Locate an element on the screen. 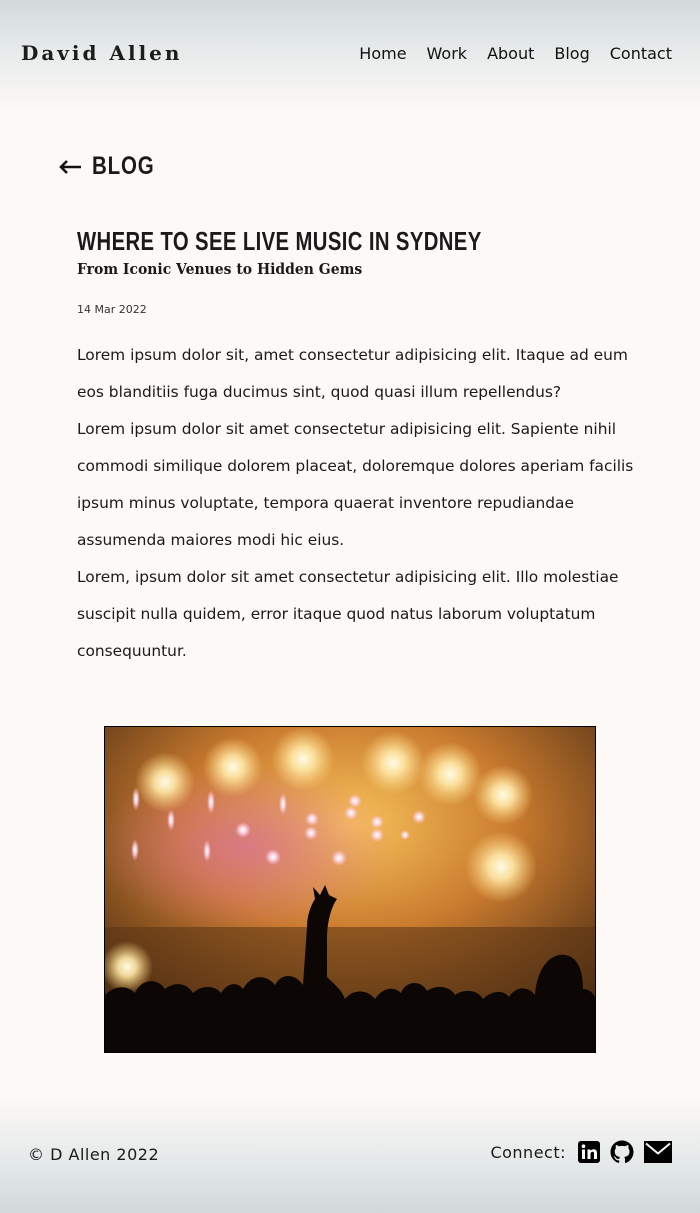  footer-connect: Connect: is located at coordinates (581, 1152).